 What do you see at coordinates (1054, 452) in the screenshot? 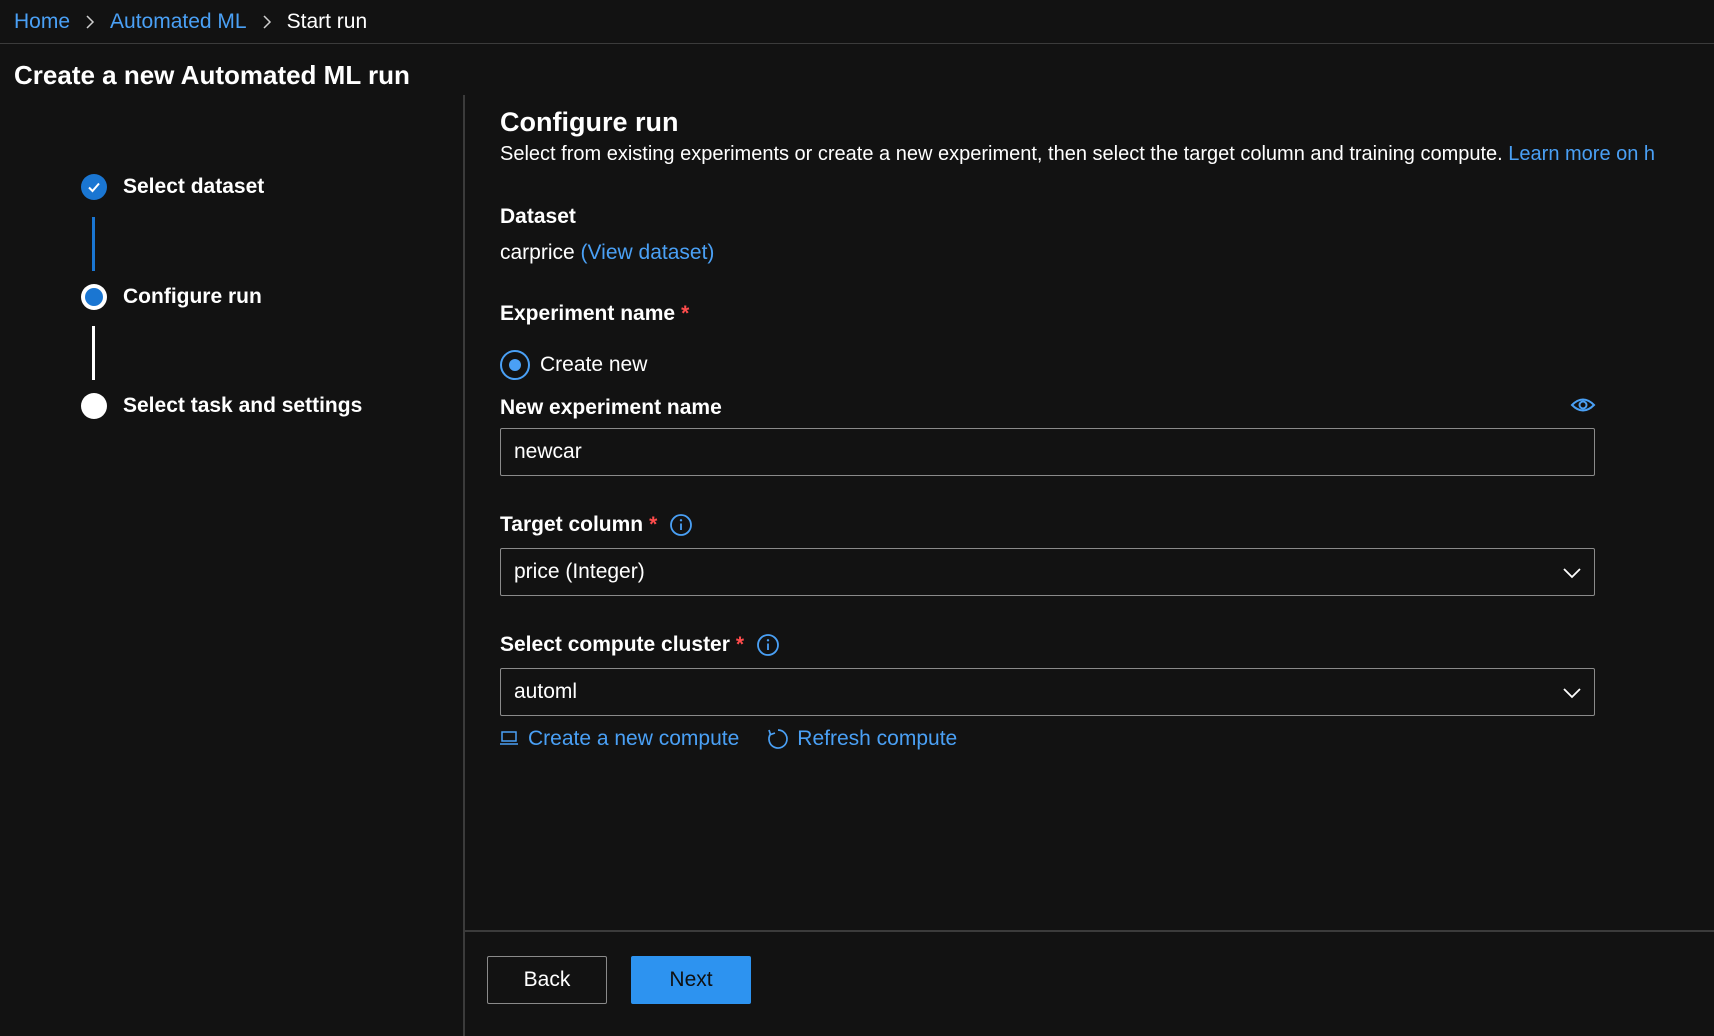
I see `experiment-name-input` at bounding box center [1054, 452].